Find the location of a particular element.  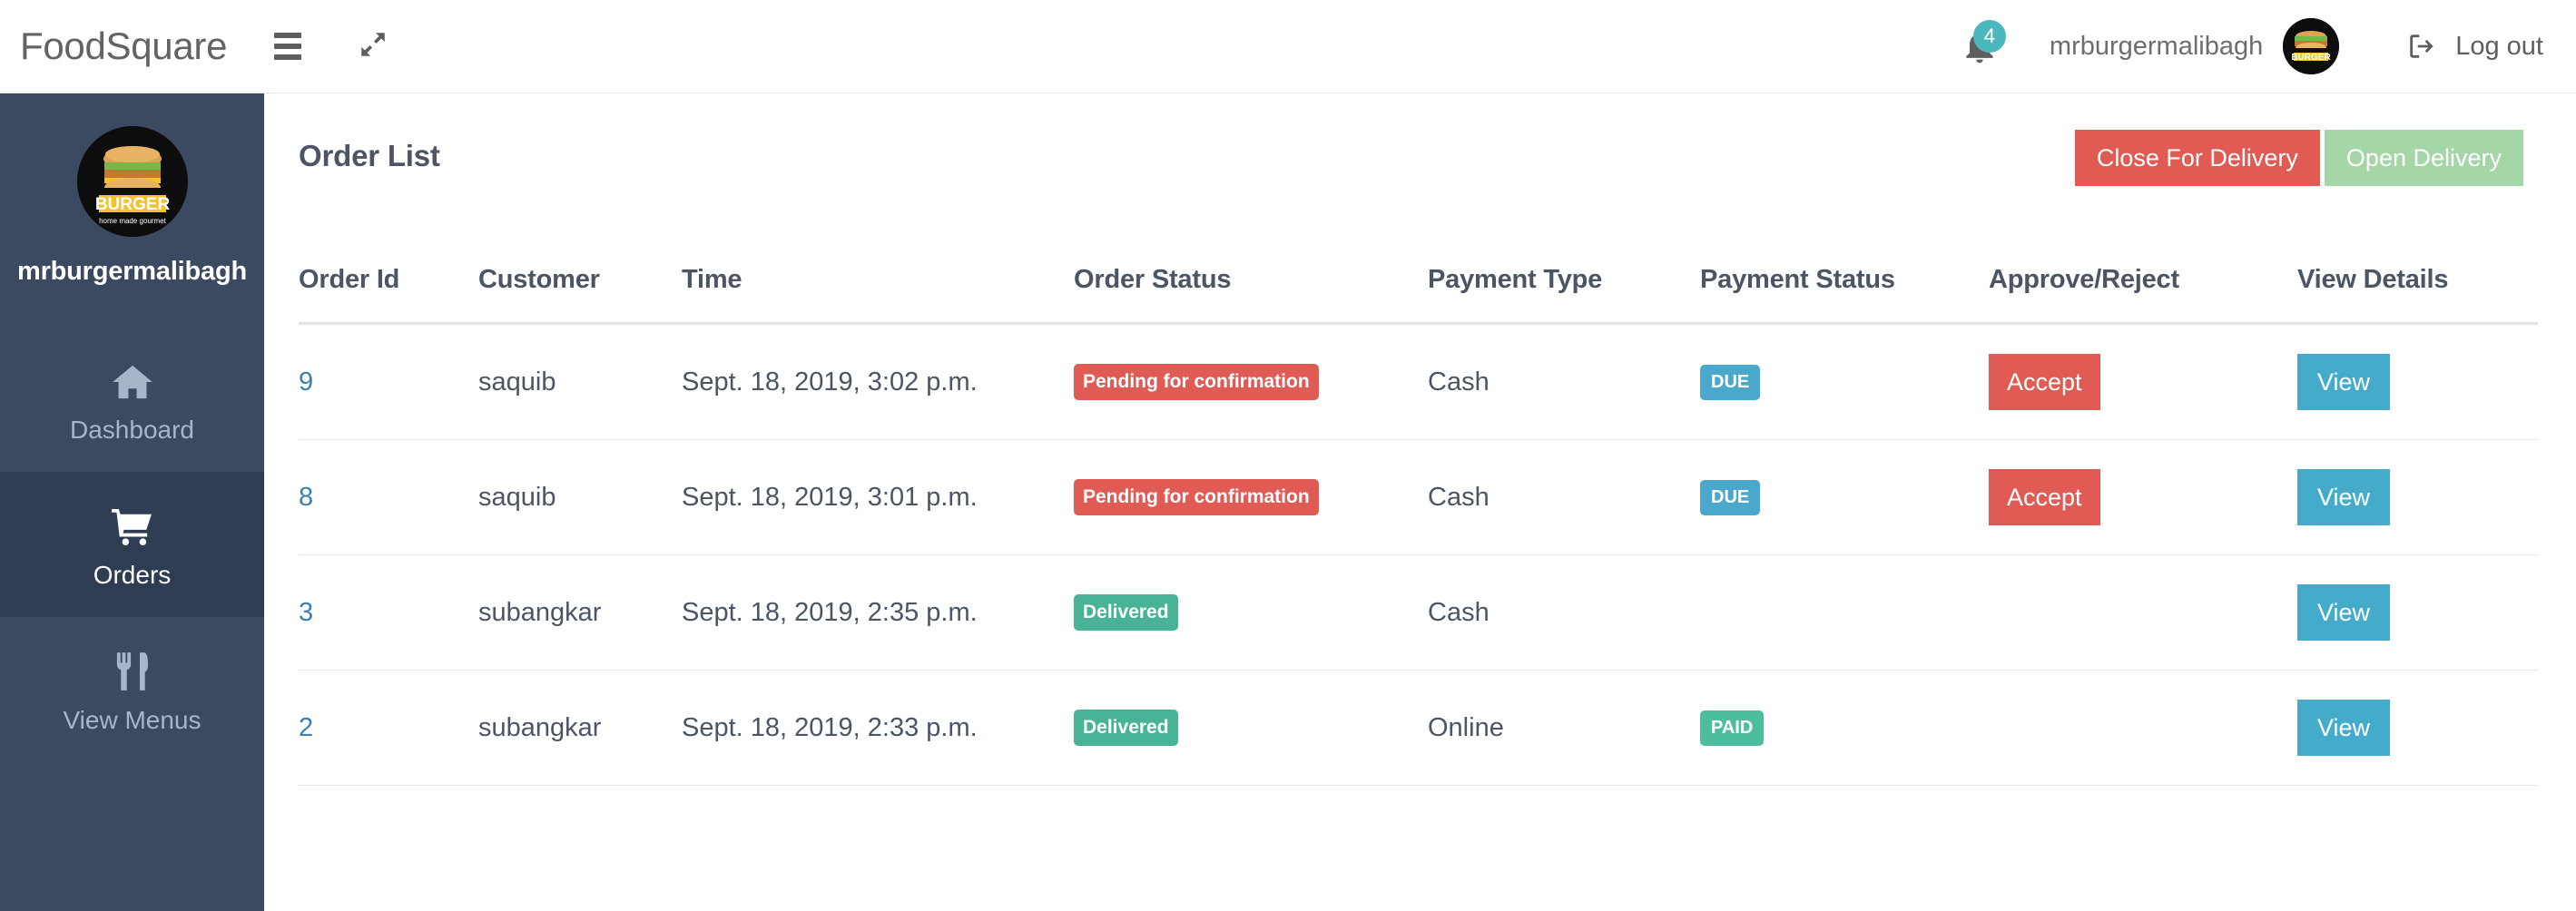

expand-arrows-icon is located at coordinates (373, 46).